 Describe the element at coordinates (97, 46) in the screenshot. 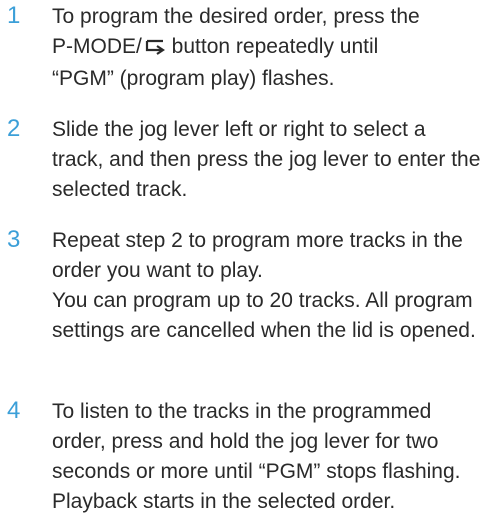

I see `button-name: P-MODE/` at that location.